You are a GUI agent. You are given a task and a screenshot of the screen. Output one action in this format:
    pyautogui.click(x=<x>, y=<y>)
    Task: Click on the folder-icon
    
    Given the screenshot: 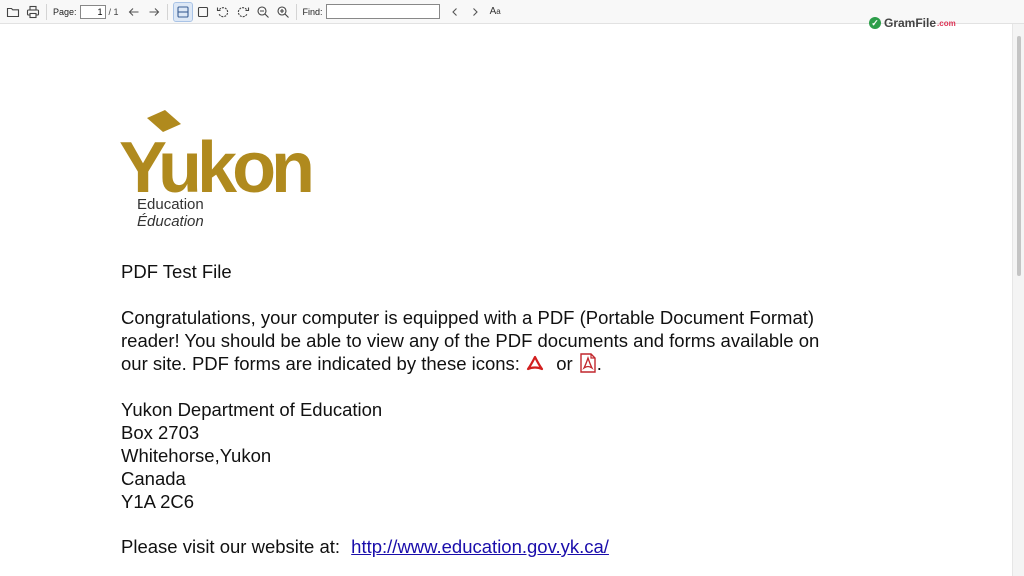 What is the action you would take?
    pyautogui.click(x=13, y=12)
    